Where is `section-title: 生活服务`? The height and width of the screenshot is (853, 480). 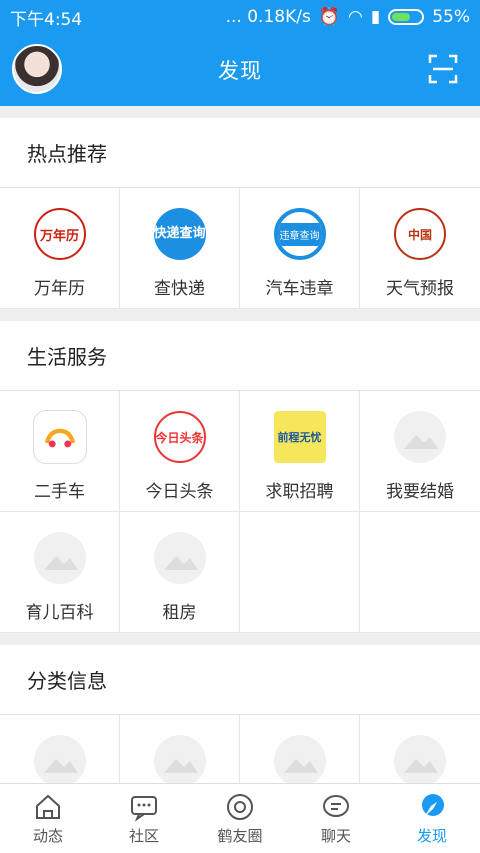 section-title: 生活服务 is located at coordinates (240, 356).